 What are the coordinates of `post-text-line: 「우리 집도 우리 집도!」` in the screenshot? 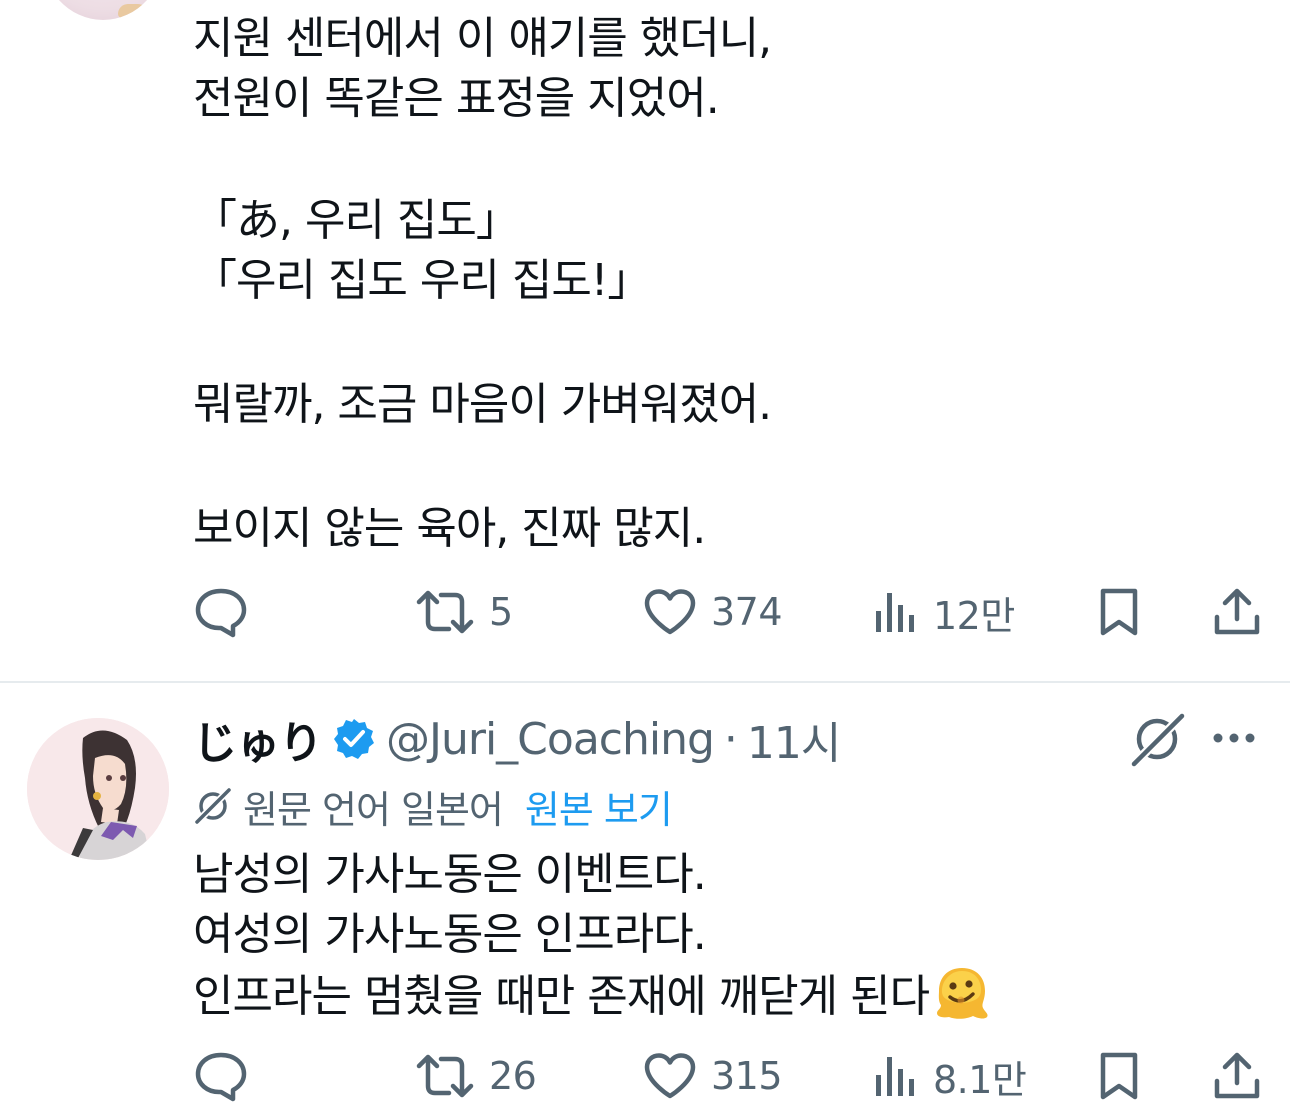 It's located at (422, 280).